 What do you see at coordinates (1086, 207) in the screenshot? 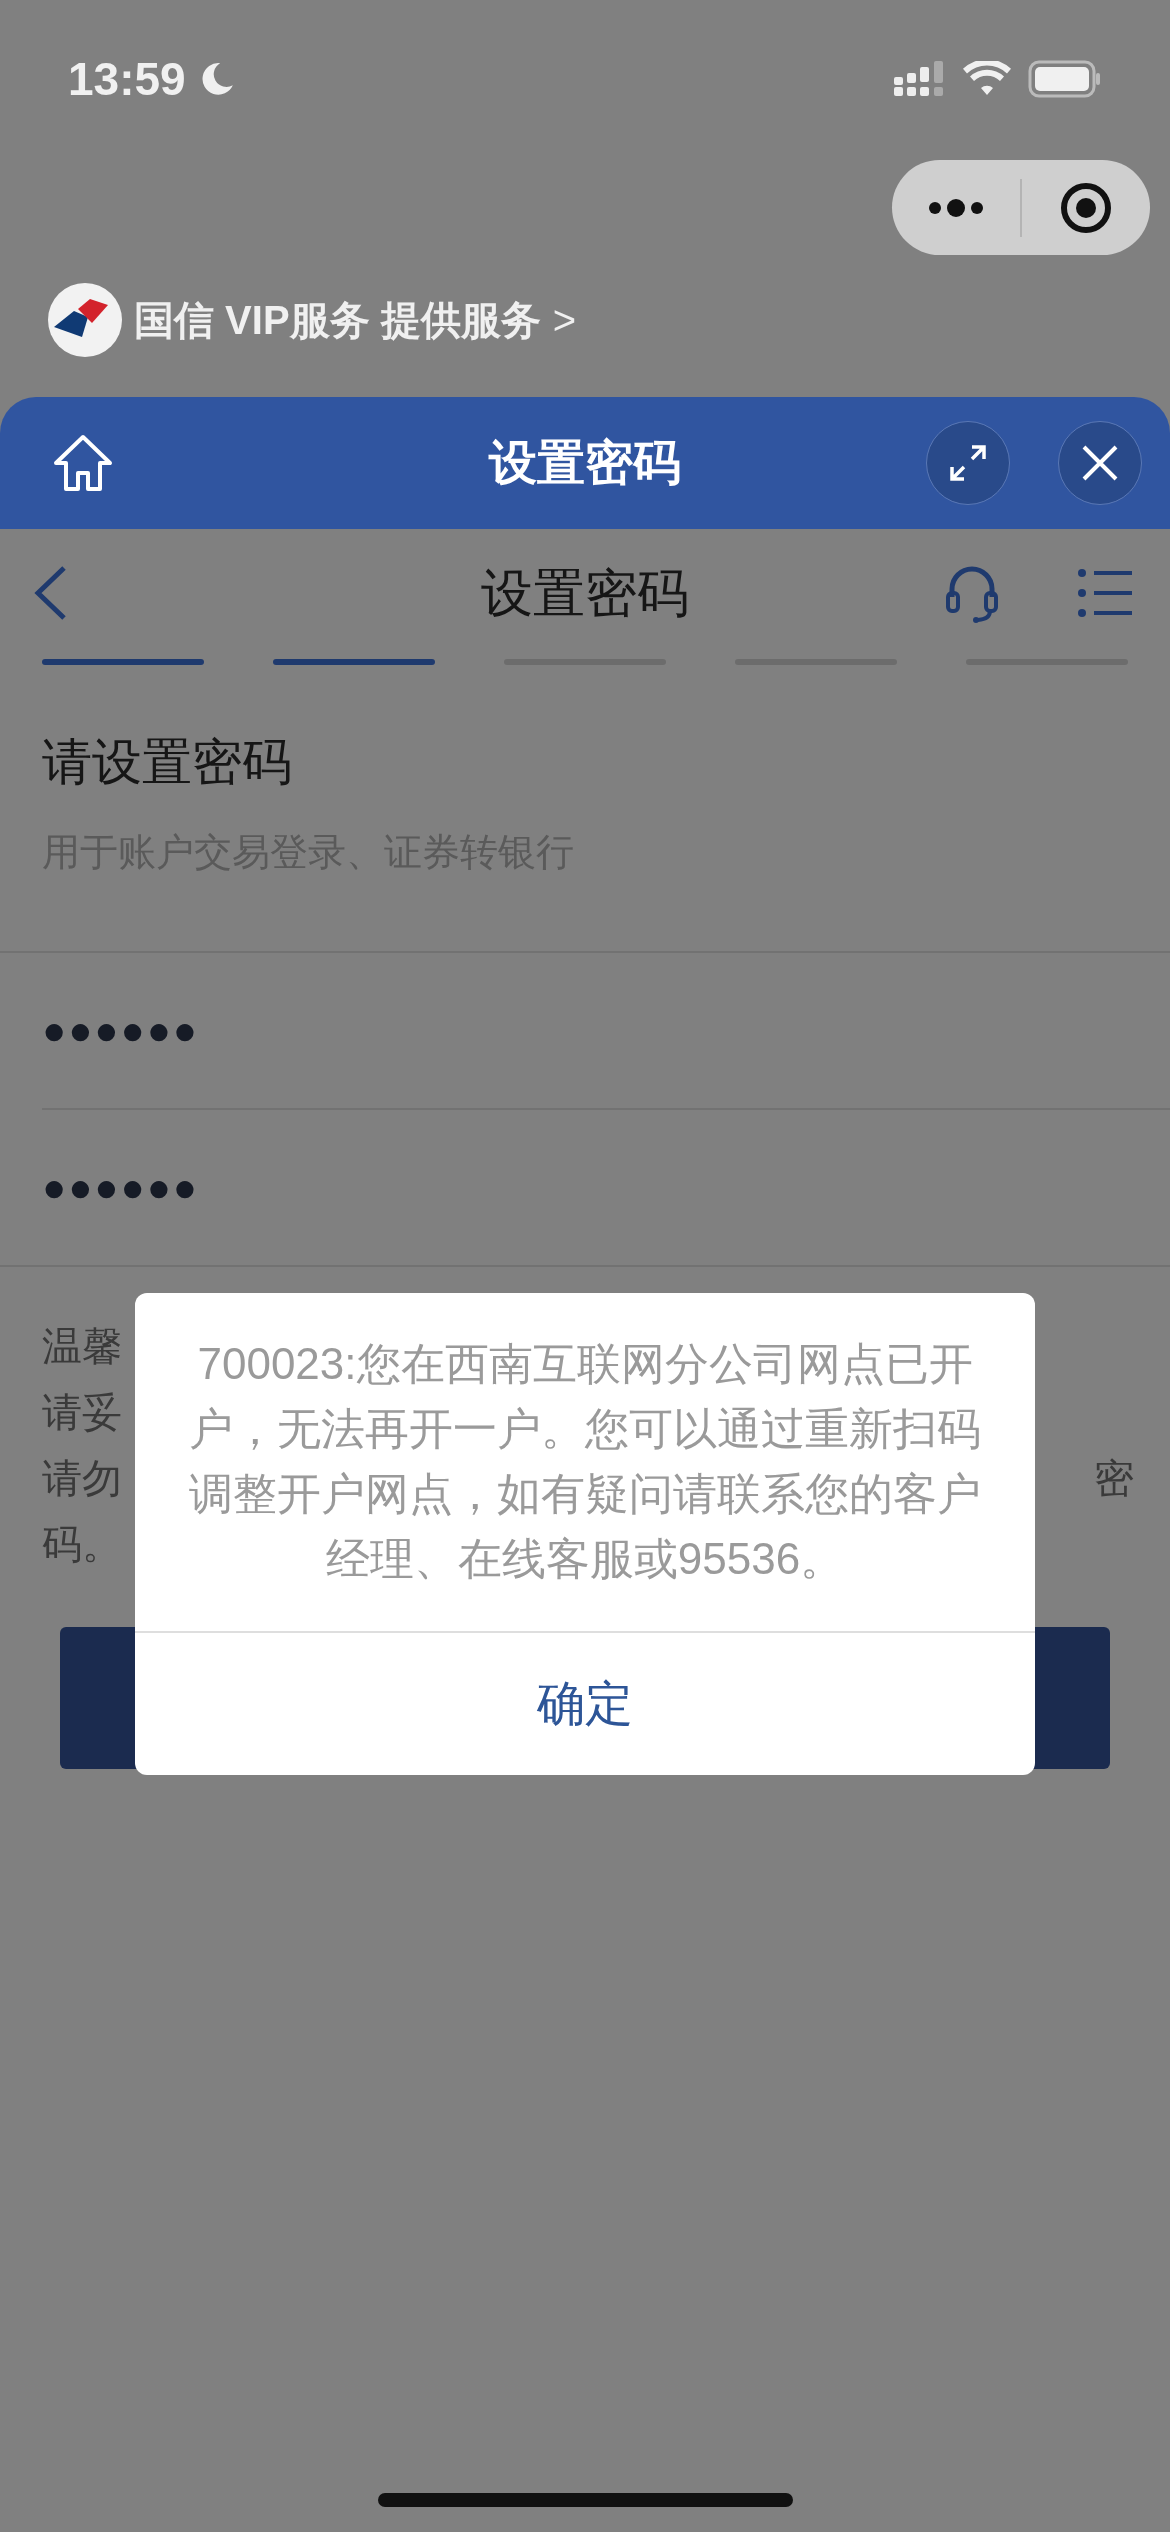
I see `target-icon` at bounding box center [1086, 207].